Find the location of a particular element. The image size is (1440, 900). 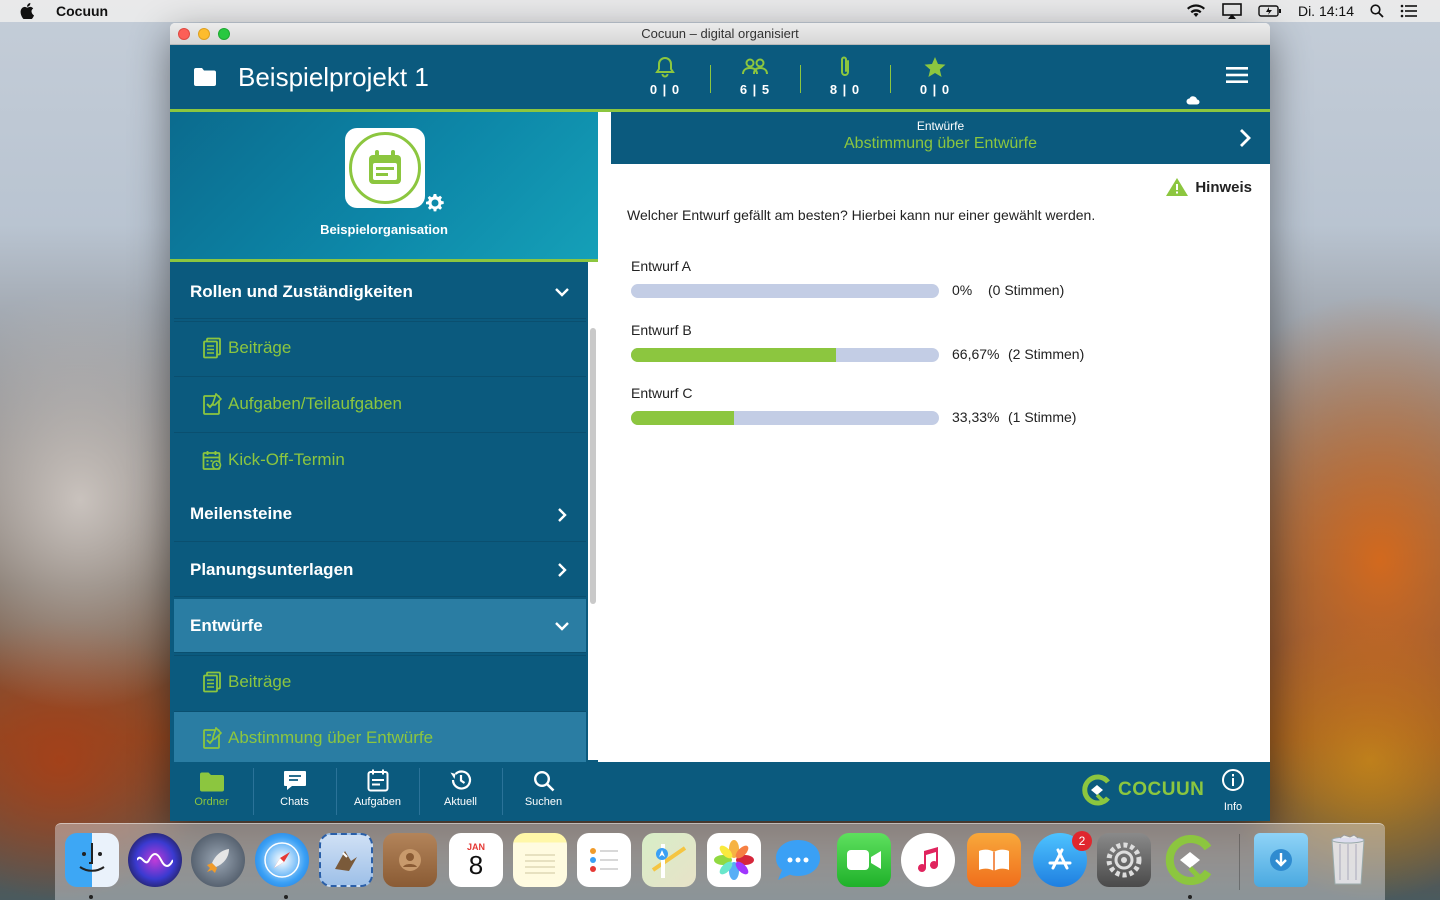

bottom-nav-label: Chats is located at coordinates (294, 802).